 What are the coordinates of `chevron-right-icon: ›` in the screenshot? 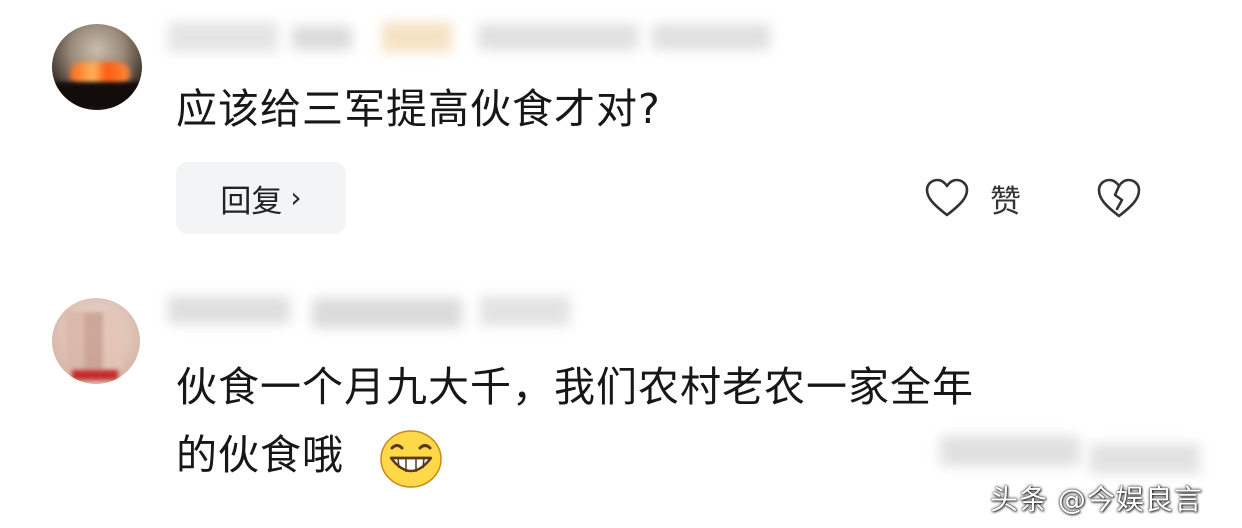 It's located at (296, 197).